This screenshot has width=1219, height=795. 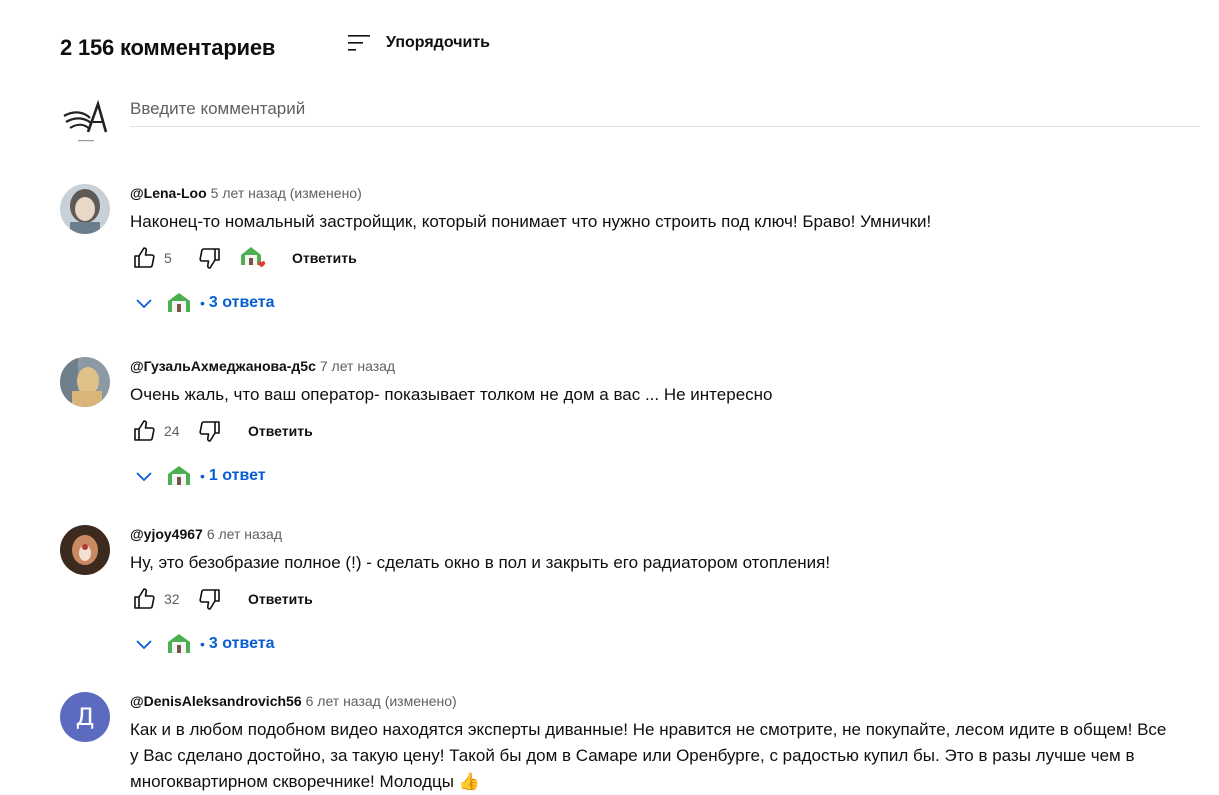 I want to click on like-count: 24, so click(x=172, y=431).